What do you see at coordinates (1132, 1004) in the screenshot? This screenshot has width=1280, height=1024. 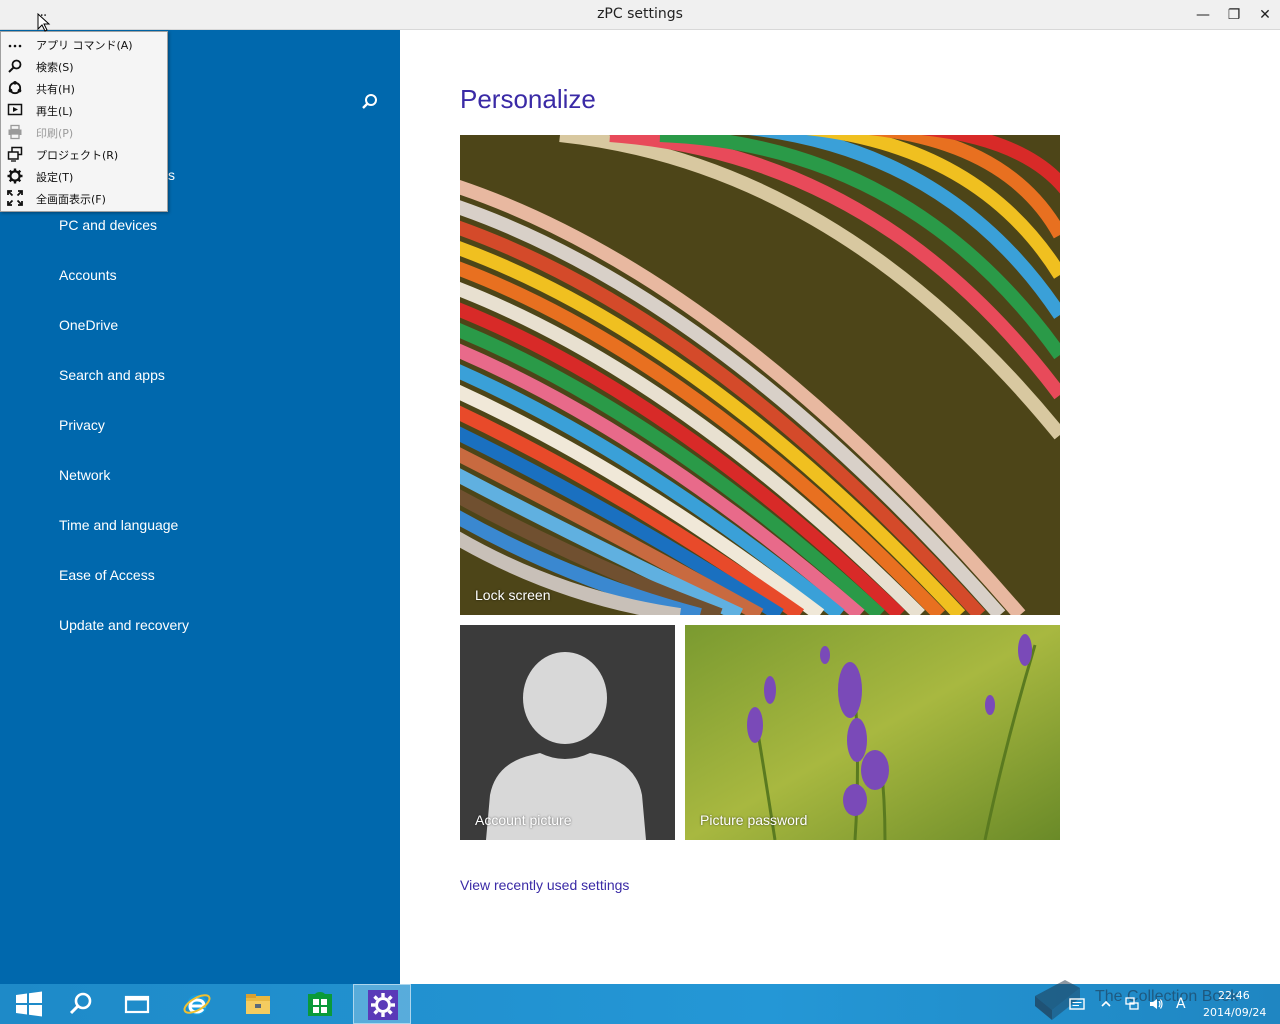 I see `network-icon` at bounding box center [1132, 1004].